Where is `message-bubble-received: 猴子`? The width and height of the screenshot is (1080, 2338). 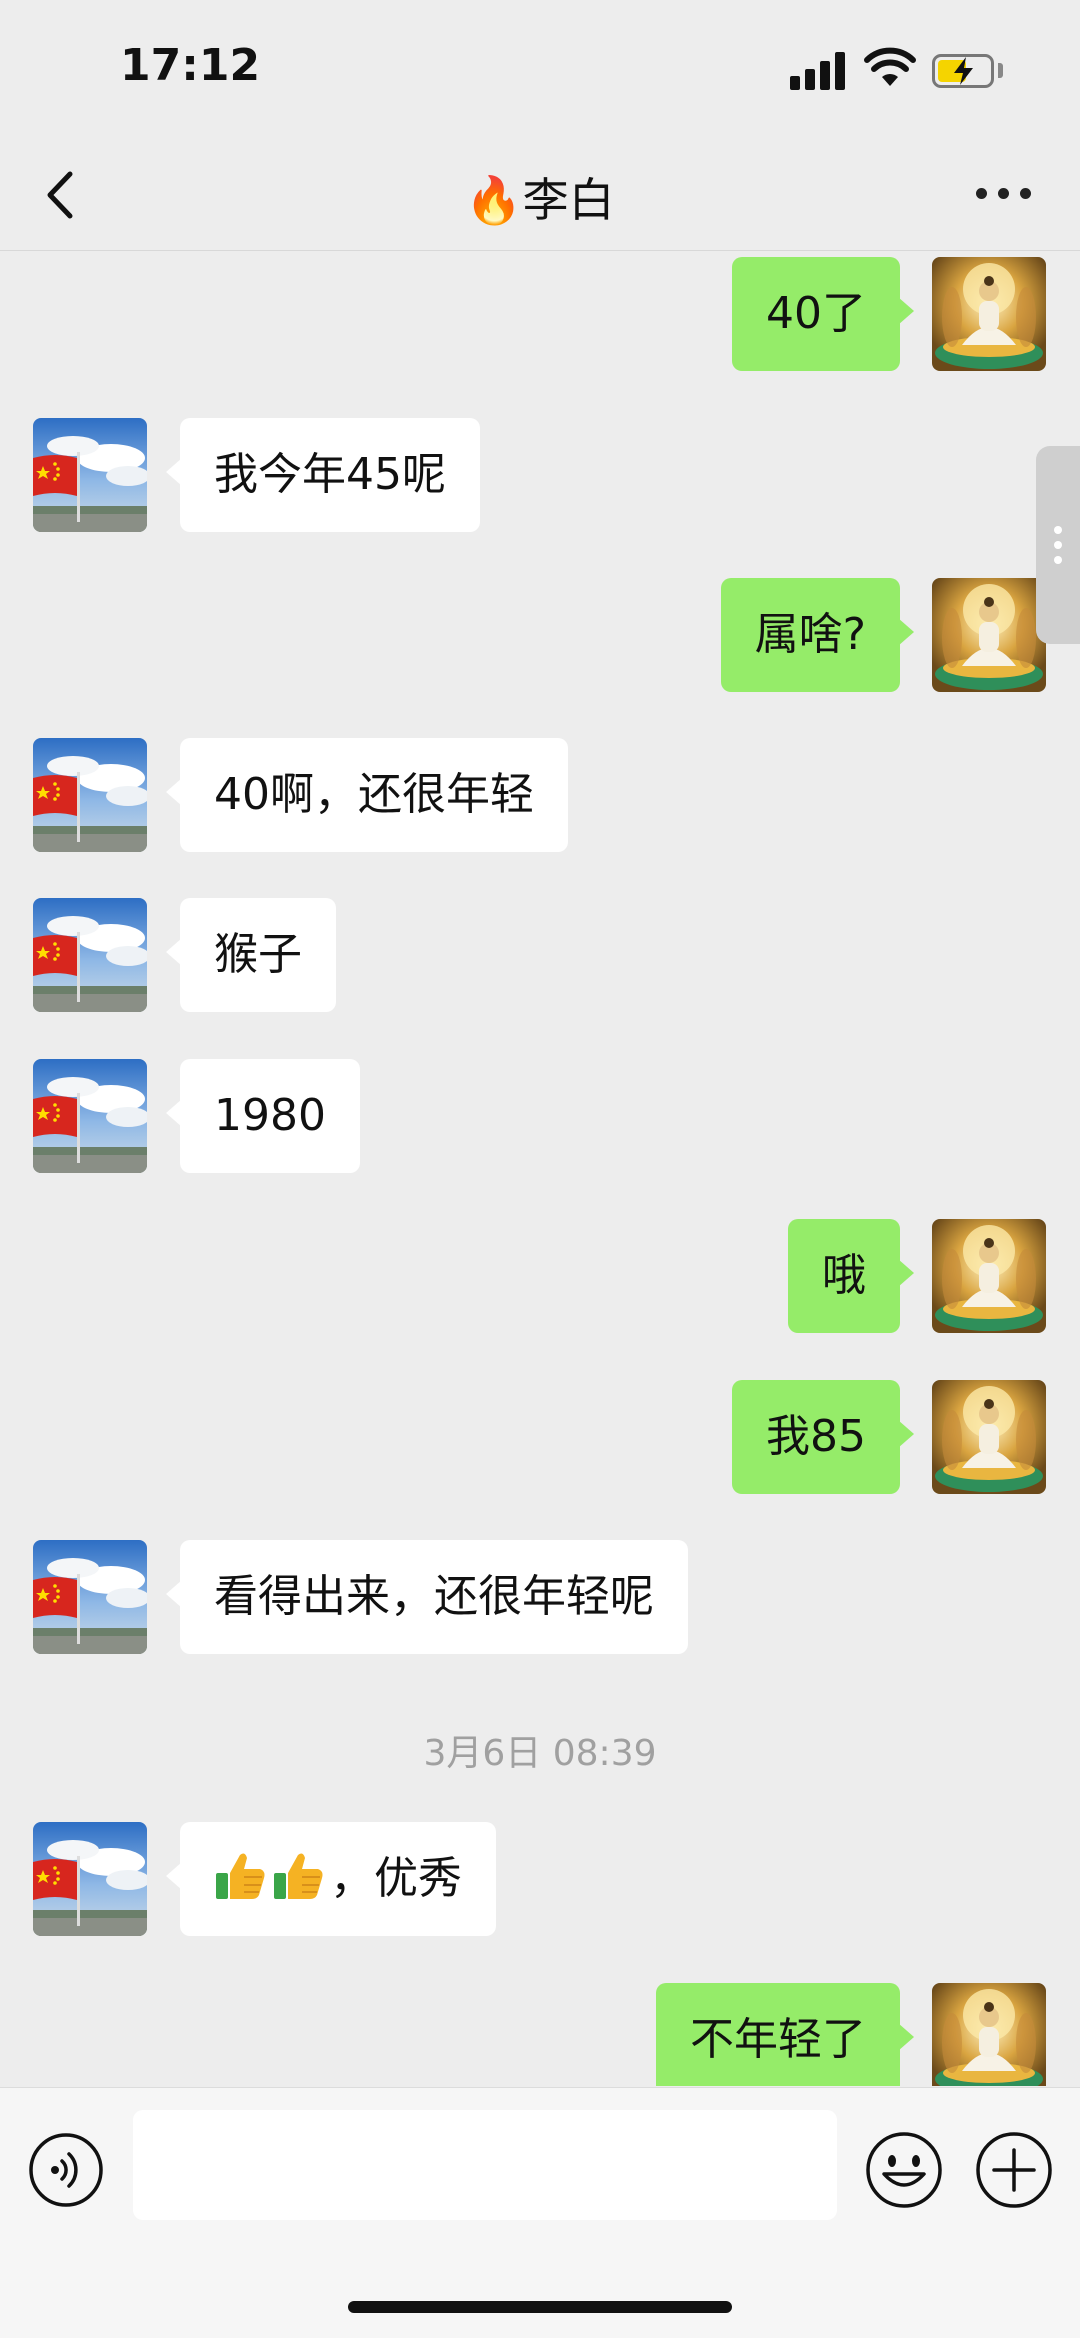
message-bubble-received: 猴子 is located at coordinates (251, 955).